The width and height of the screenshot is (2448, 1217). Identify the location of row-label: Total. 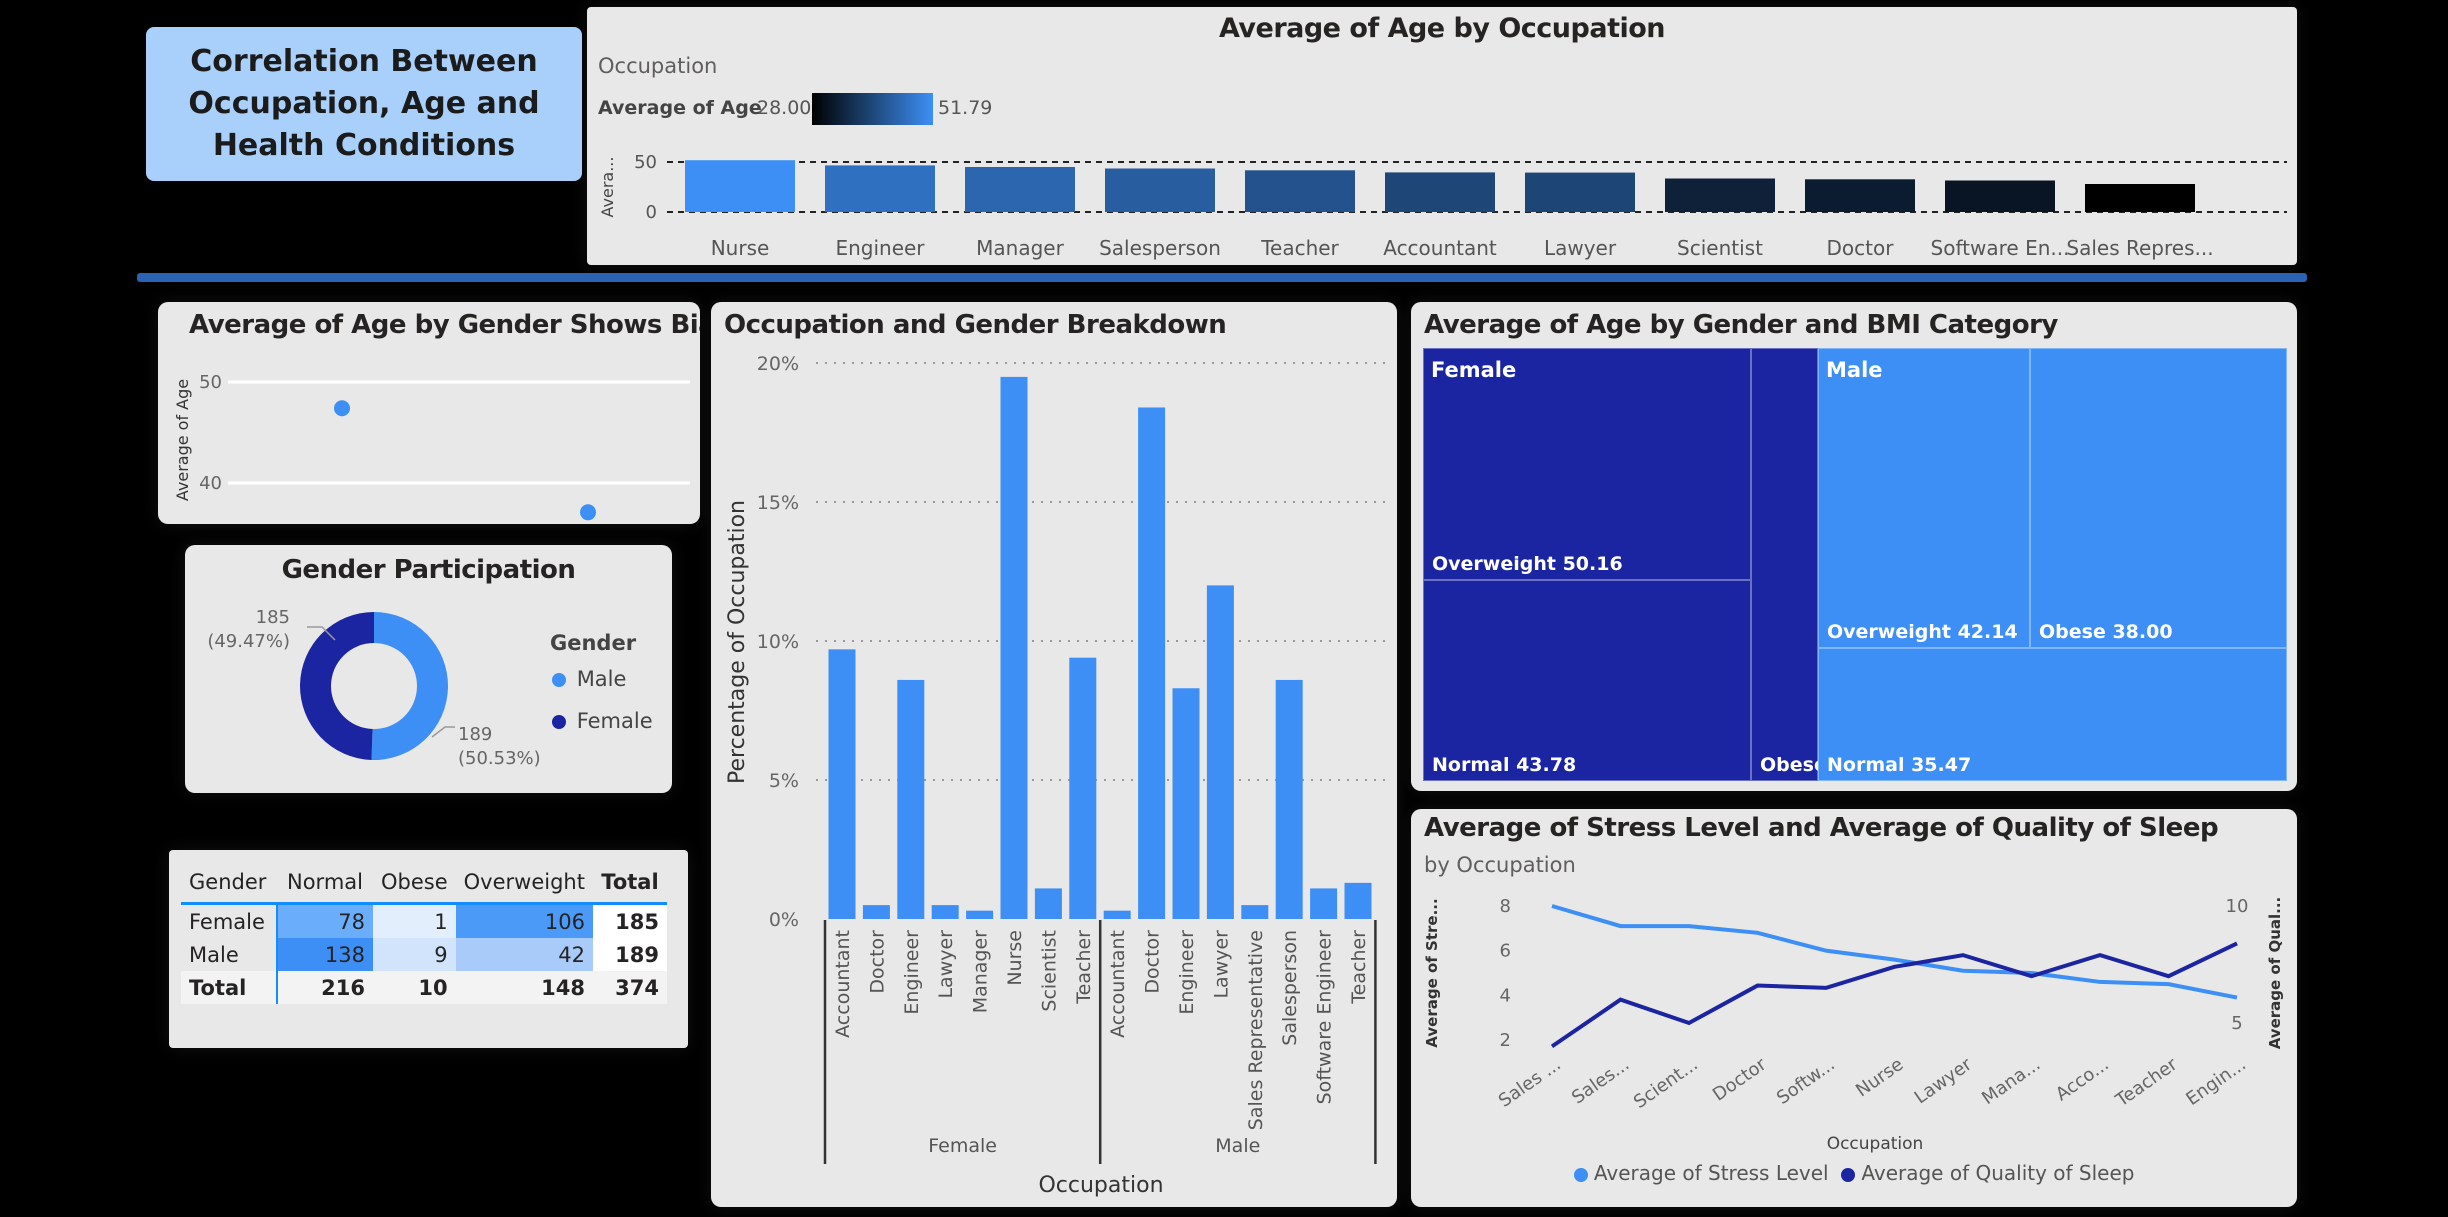
(229, 987).